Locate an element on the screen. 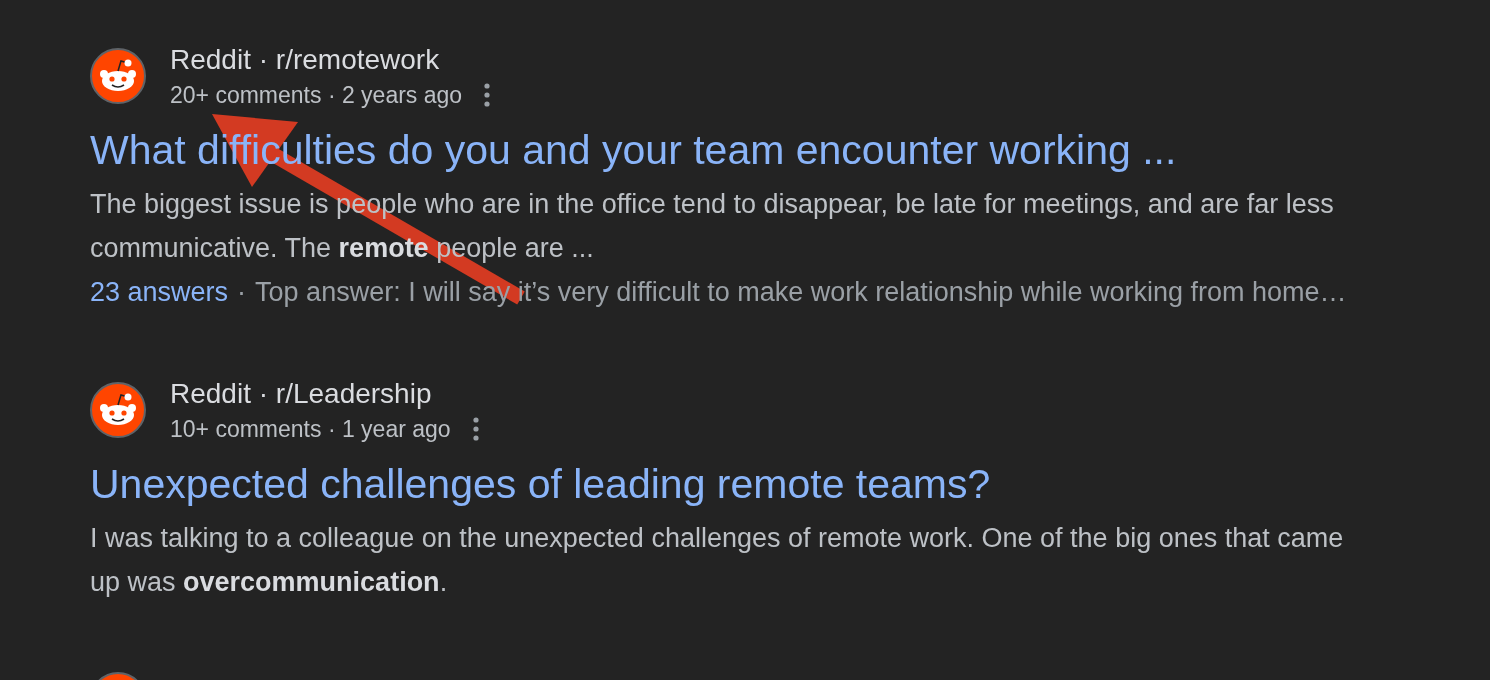 The height and width of the screenshot is (680, 1490). result-title-link: Unexpected challenges of leading remote teams? is located at coordinates (540, 484).